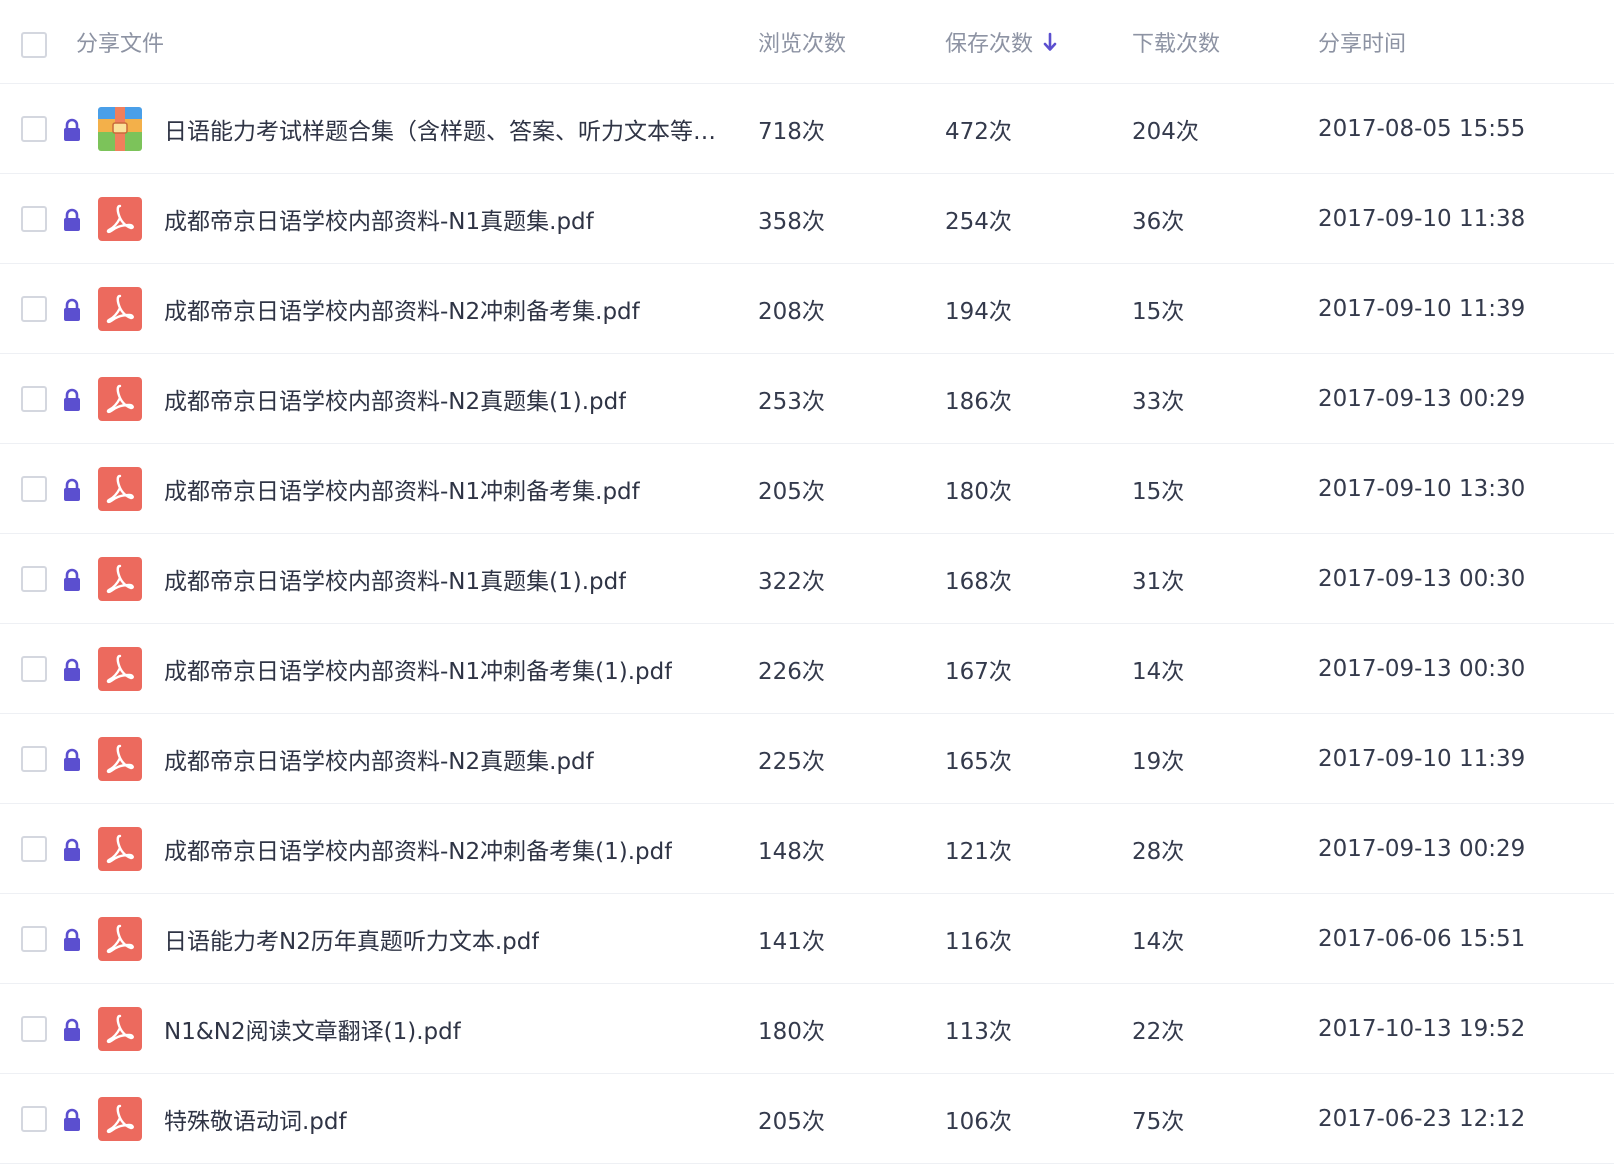 The image size is (1614, 1168). I want to click on view-count: 253次, so click(791, 401).